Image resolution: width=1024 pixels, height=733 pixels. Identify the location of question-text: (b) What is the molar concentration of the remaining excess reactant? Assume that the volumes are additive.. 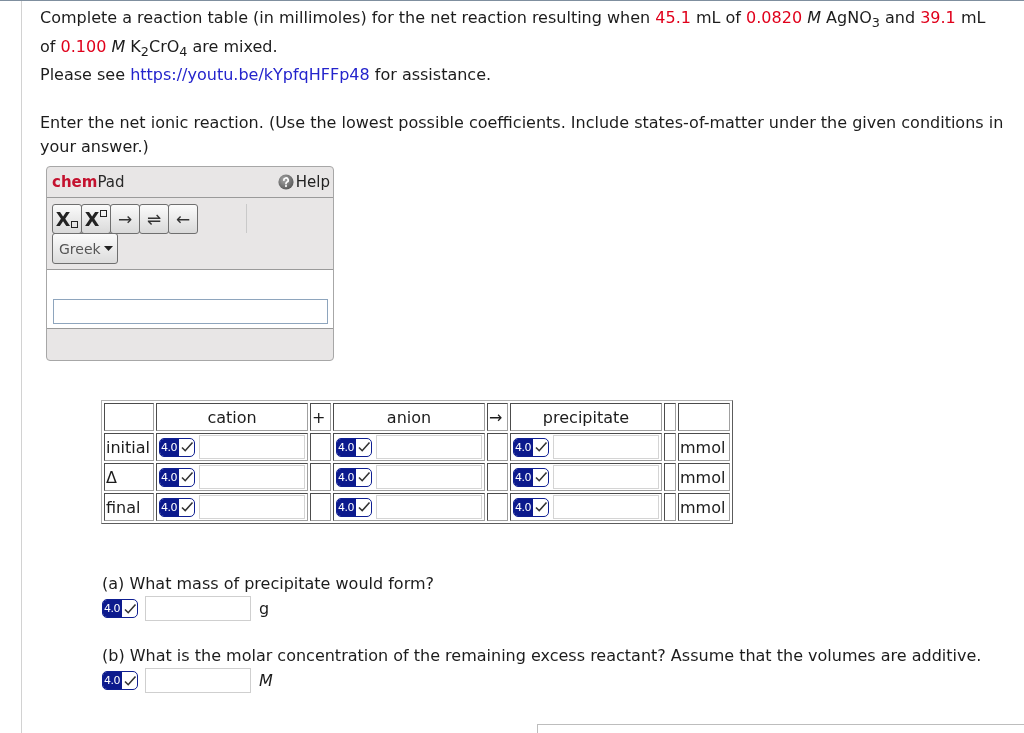
(542, 656).